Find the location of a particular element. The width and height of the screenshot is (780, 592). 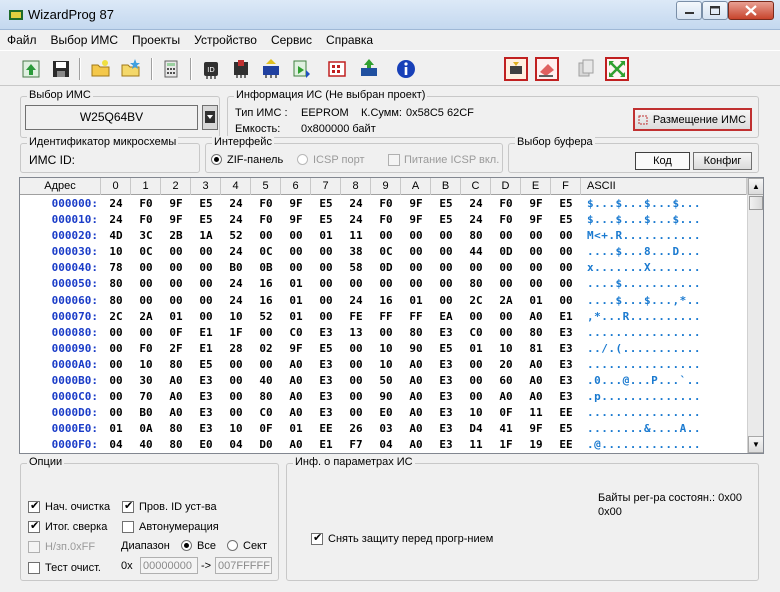

chip-erase-icon is located at coordinates (369, 69).